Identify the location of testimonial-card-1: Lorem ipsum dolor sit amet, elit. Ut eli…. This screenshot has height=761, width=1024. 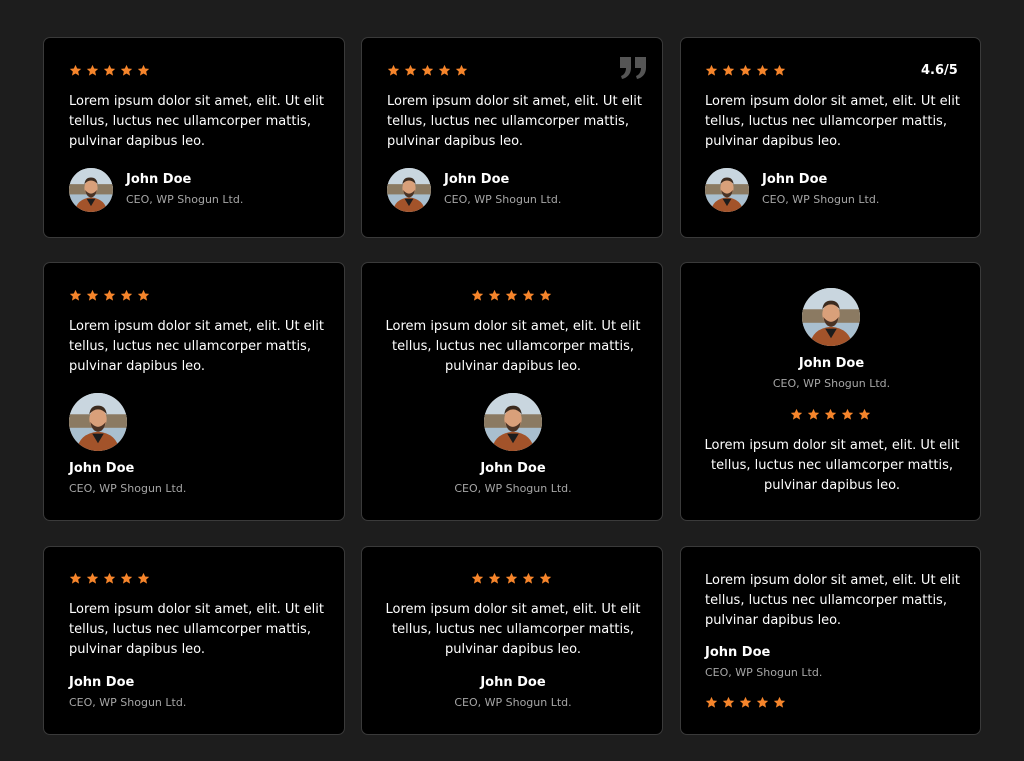
(194, 137).